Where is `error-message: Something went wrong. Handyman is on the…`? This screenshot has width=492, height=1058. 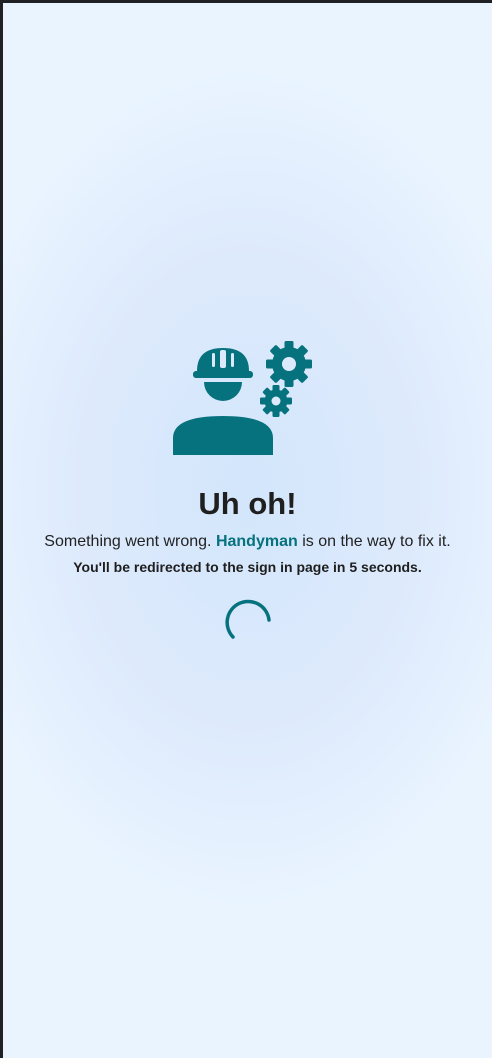 error-message: Something went wrong. Handyman is on the… is located at coordinates (247, 542).